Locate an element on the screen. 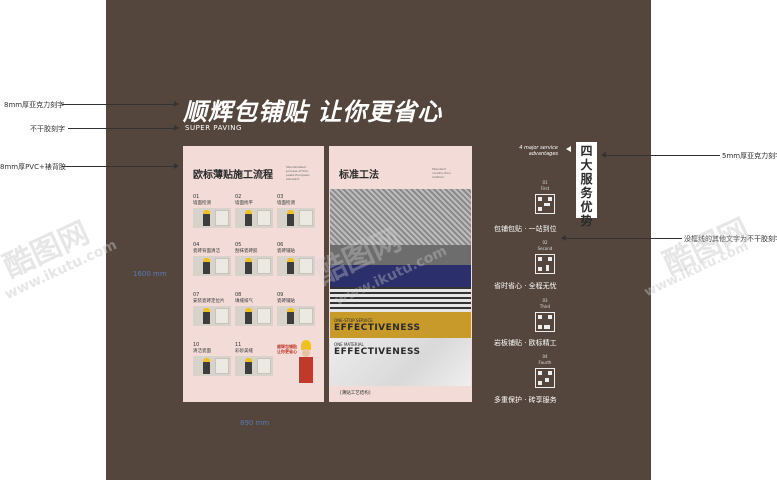 Image resolution: width=777 pixels, height=480 pixels. step-item: 11 彩砂美缝 is located at coordinates (254, 359).